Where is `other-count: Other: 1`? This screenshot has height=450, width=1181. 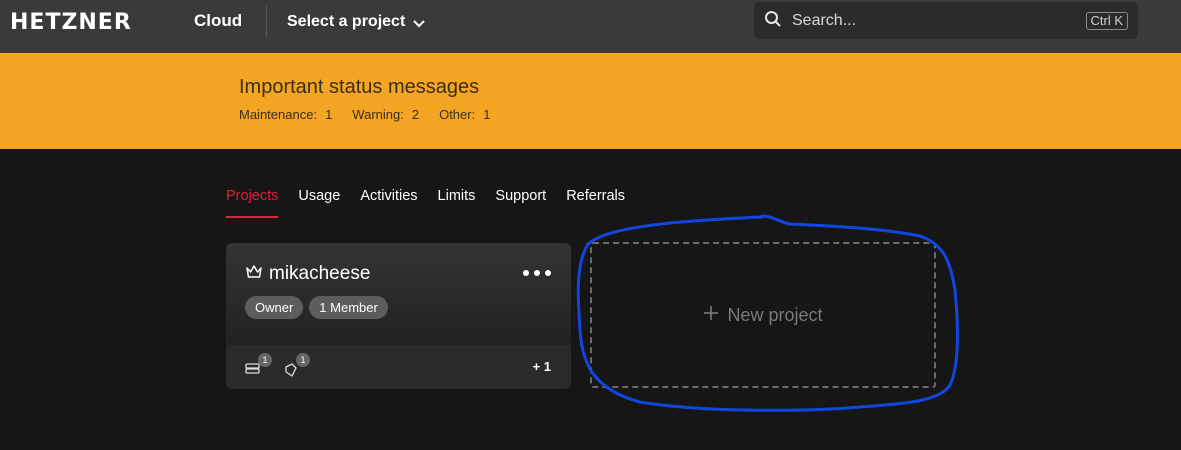
other-count: Other: 1 is located at coordinates (464, 114).